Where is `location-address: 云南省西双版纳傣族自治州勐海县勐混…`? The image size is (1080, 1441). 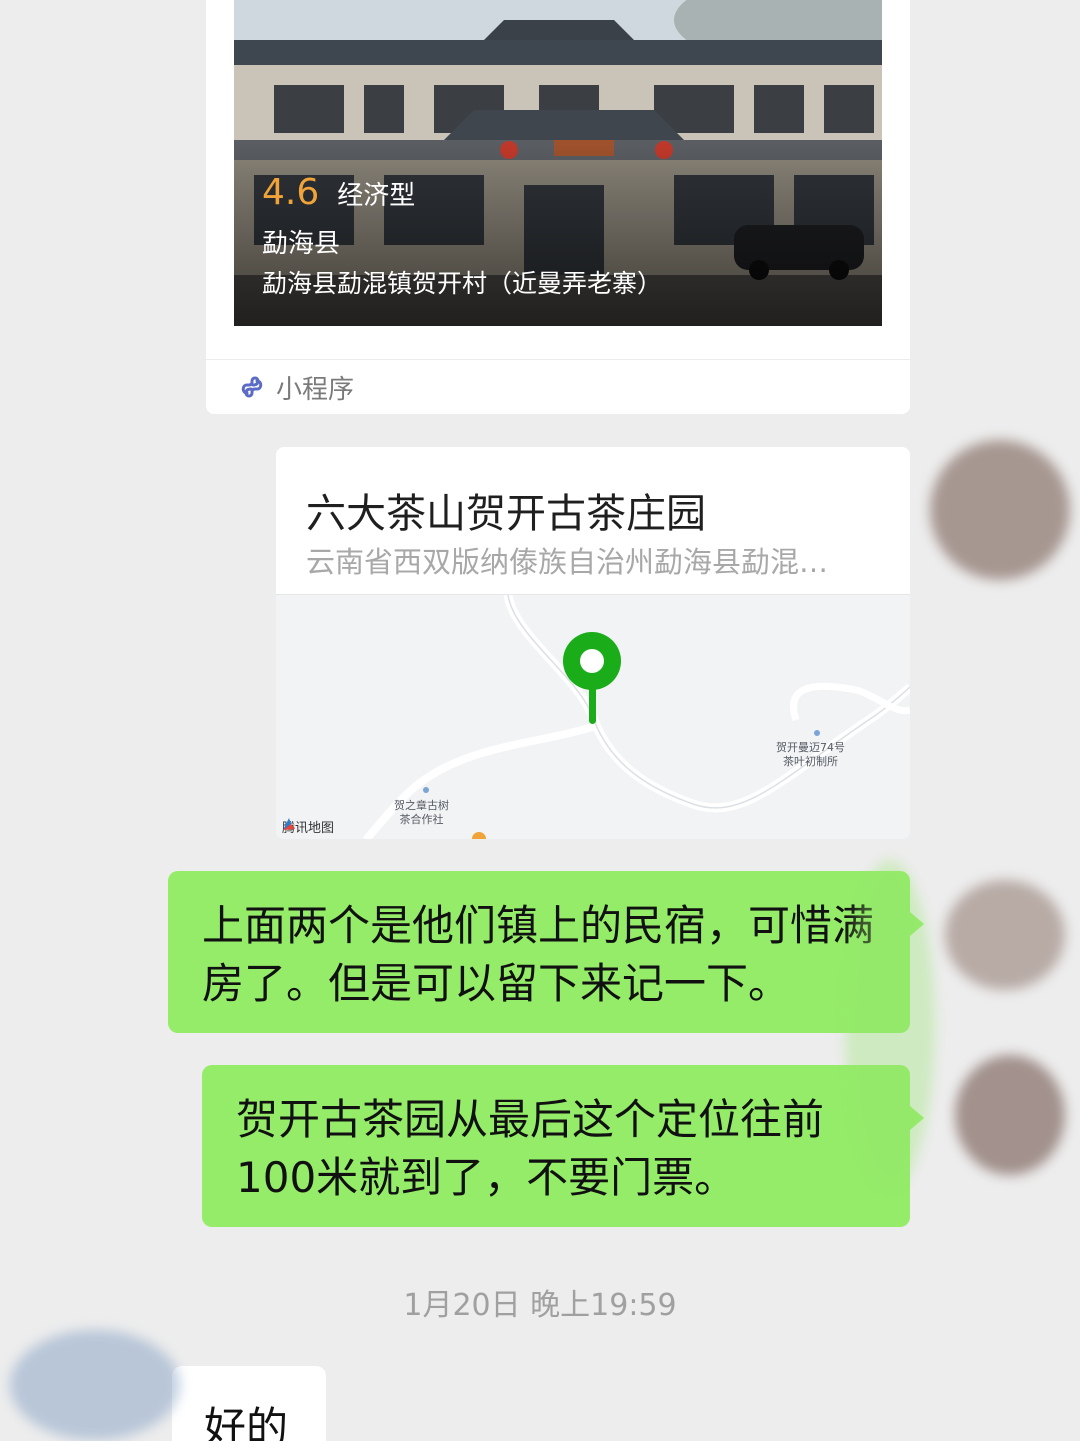 location-address: 云南省西双版纳傣族自治州勐海县勐混… is located at coordinates (567, 562).